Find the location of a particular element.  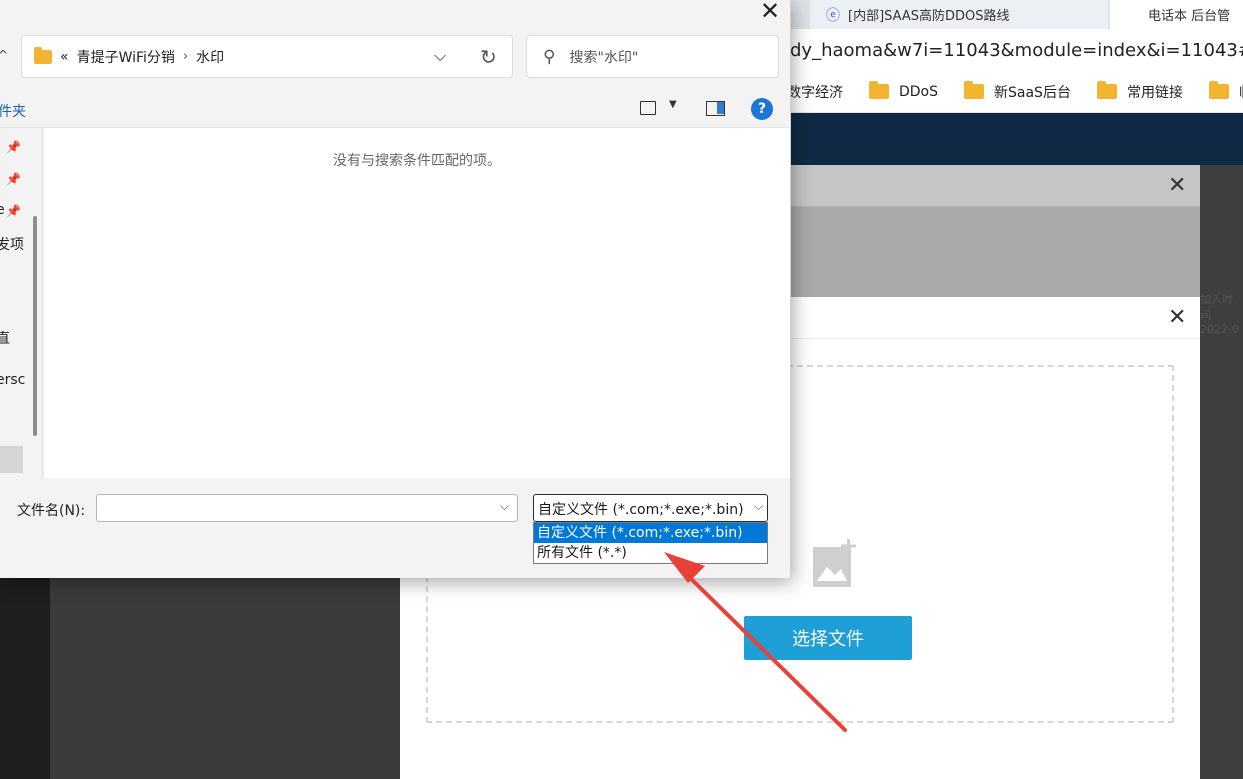

search-icon: ⚲ is located at coordinates (549, 56).